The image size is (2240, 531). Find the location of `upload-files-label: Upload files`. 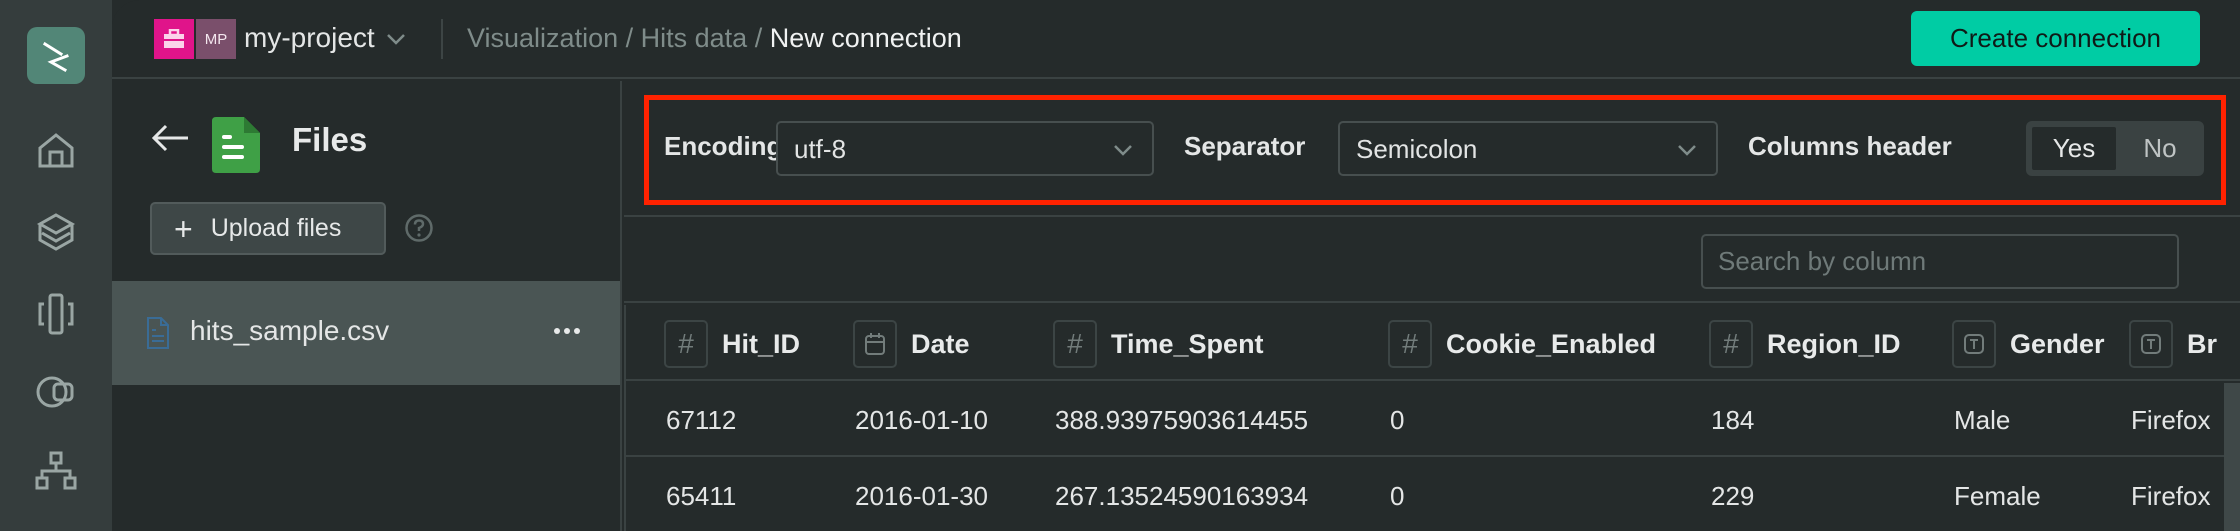

upload-files-label: Upload files is located at coordinates (276, 228).